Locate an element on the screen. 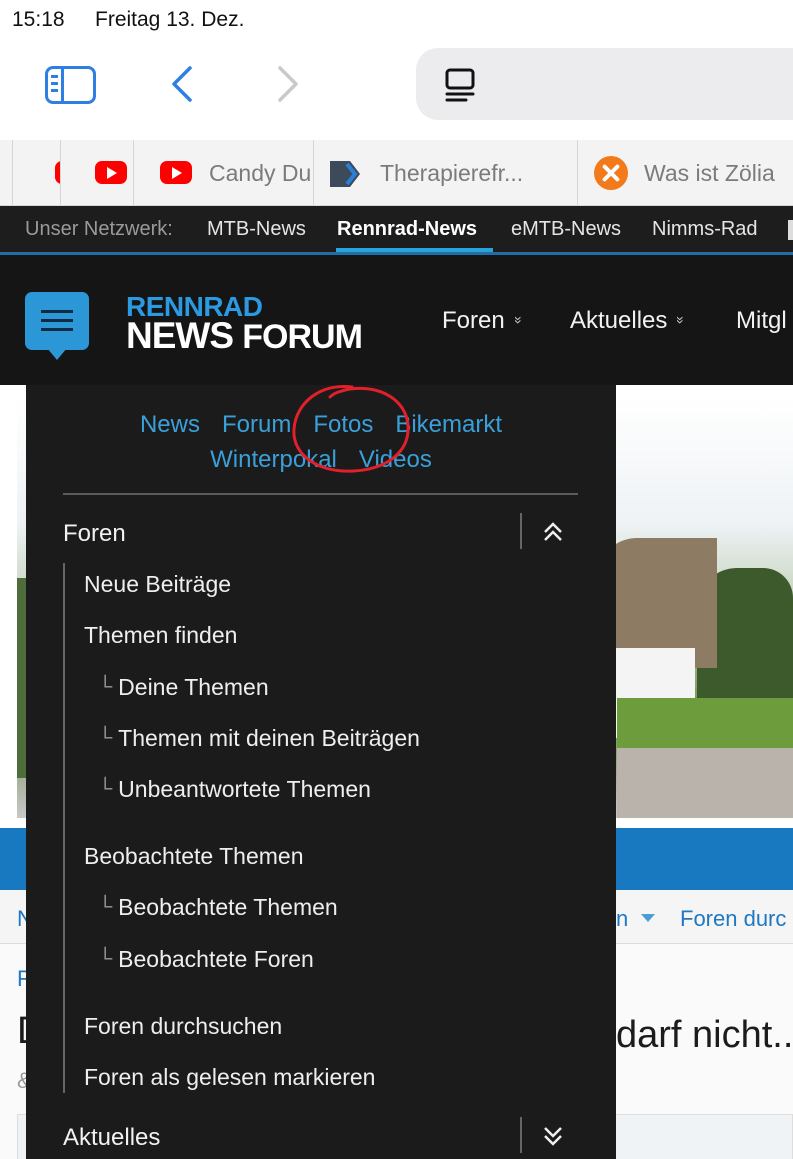  menu-item-label: Beobachtete Foren is located at coordinates (216, 959).